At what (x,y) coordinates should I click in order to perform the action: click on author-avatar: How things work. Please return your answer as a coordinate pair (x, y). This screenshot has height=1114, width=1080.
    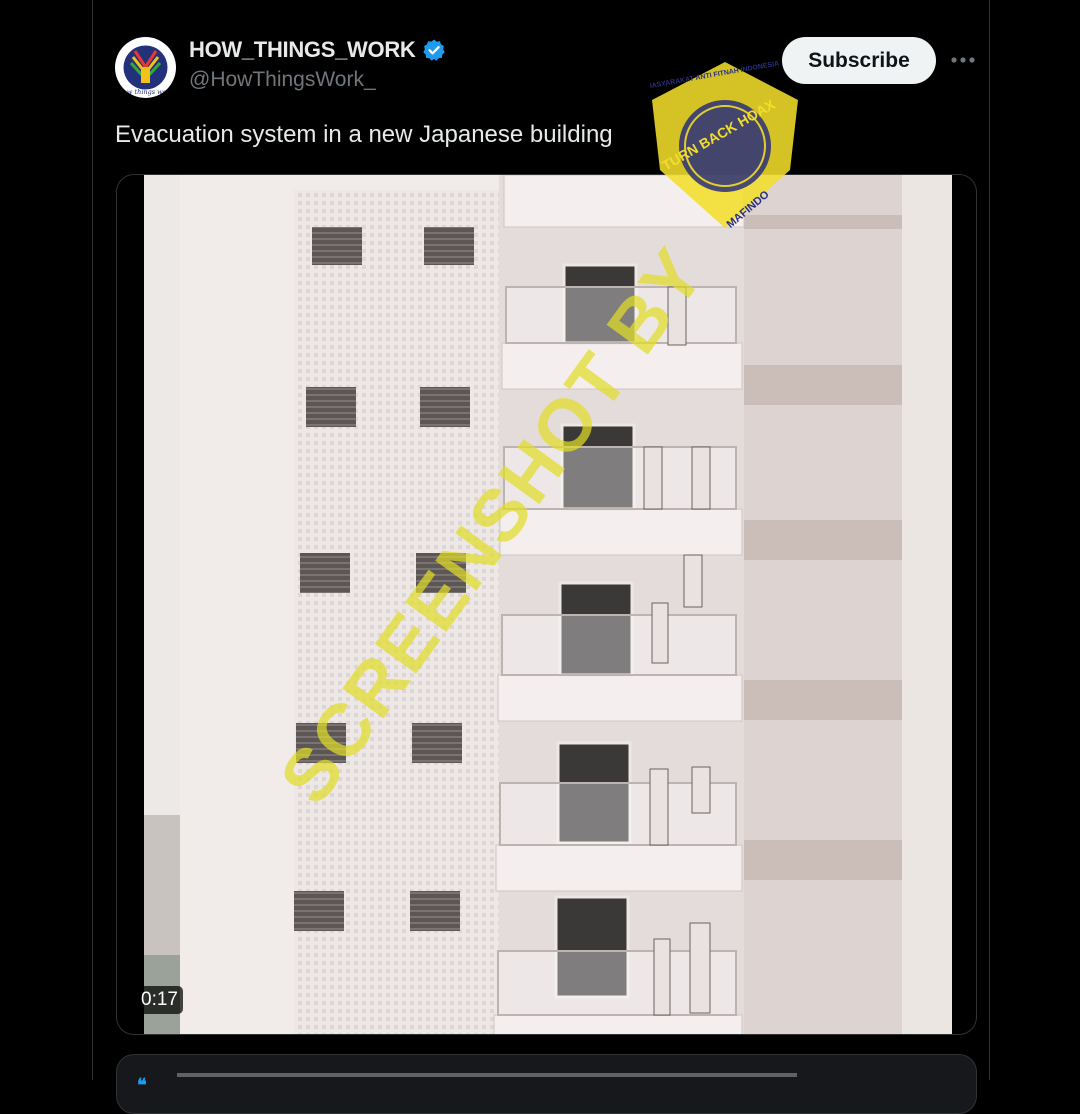
    Looking at the image, I should click on (145, 67).